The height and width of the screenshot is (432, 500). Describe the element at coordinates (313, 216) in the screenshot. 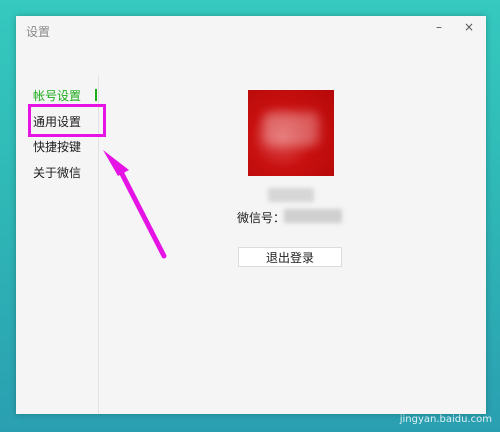

I see `wechat-id-blurred` at that location.